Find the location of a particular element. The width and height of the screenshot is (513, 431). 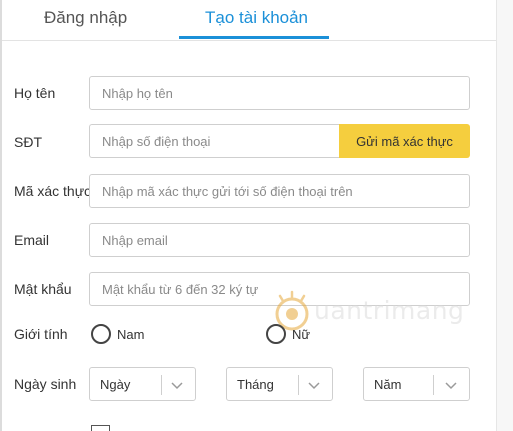

email-field-wrapper is located at coordinates (279, 240).